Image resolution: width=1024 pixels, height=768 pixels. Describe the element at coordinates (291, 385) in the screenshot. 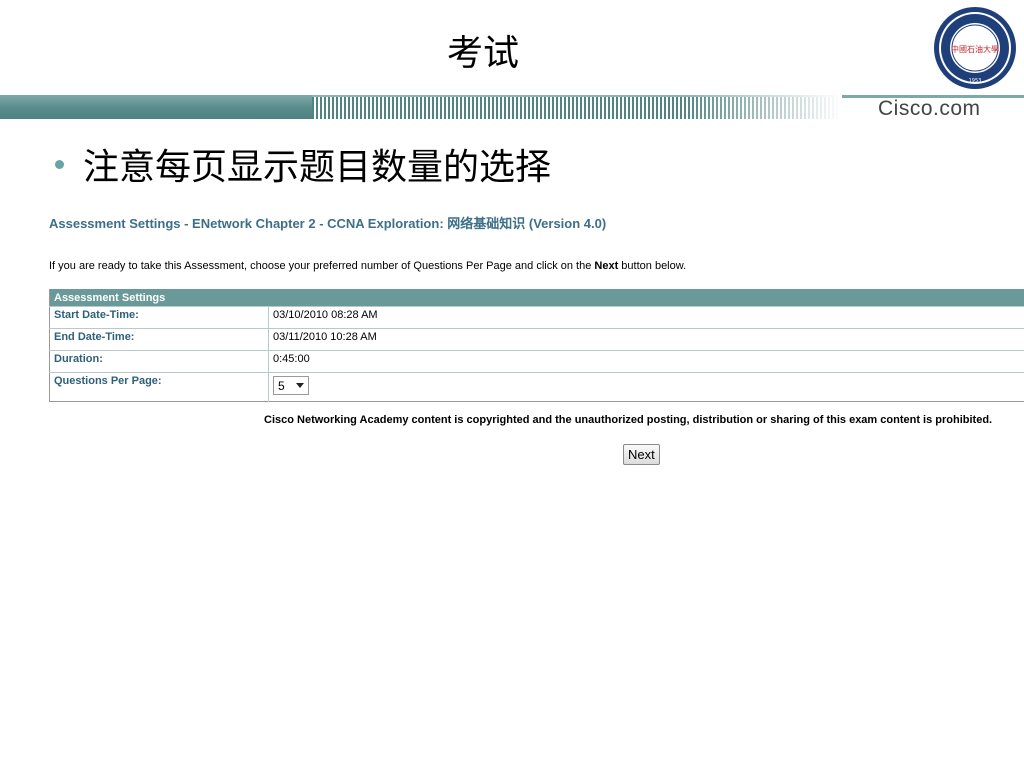

I see `questions-per-page-select: 5` at that location.